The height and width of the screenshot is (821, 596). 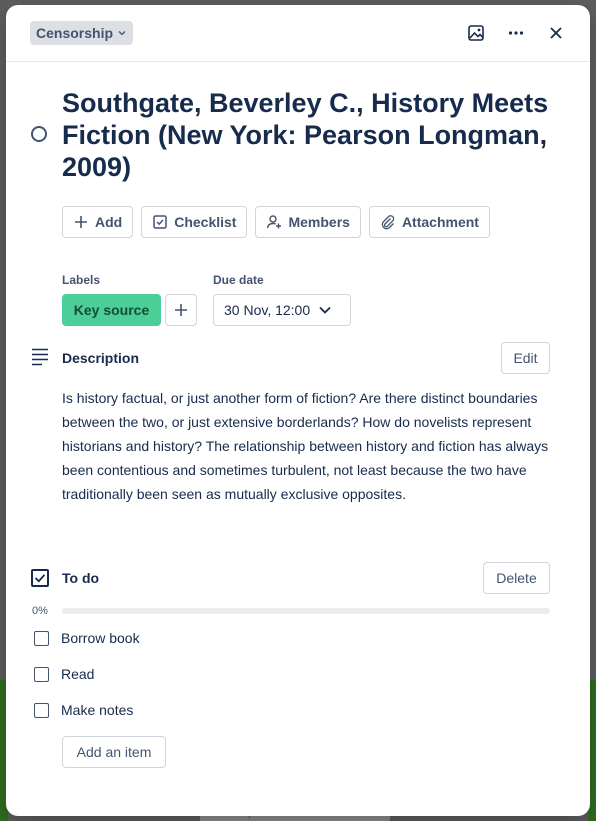 I want to click on more-icon, so click(x=516, y=33).